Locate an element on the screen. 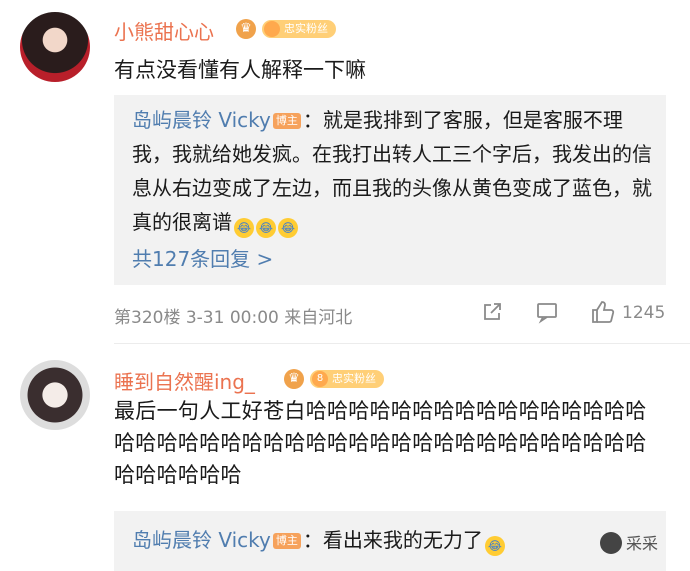  fan-badge: 8 忠实粉丝 is located at coordinates (347, 379).